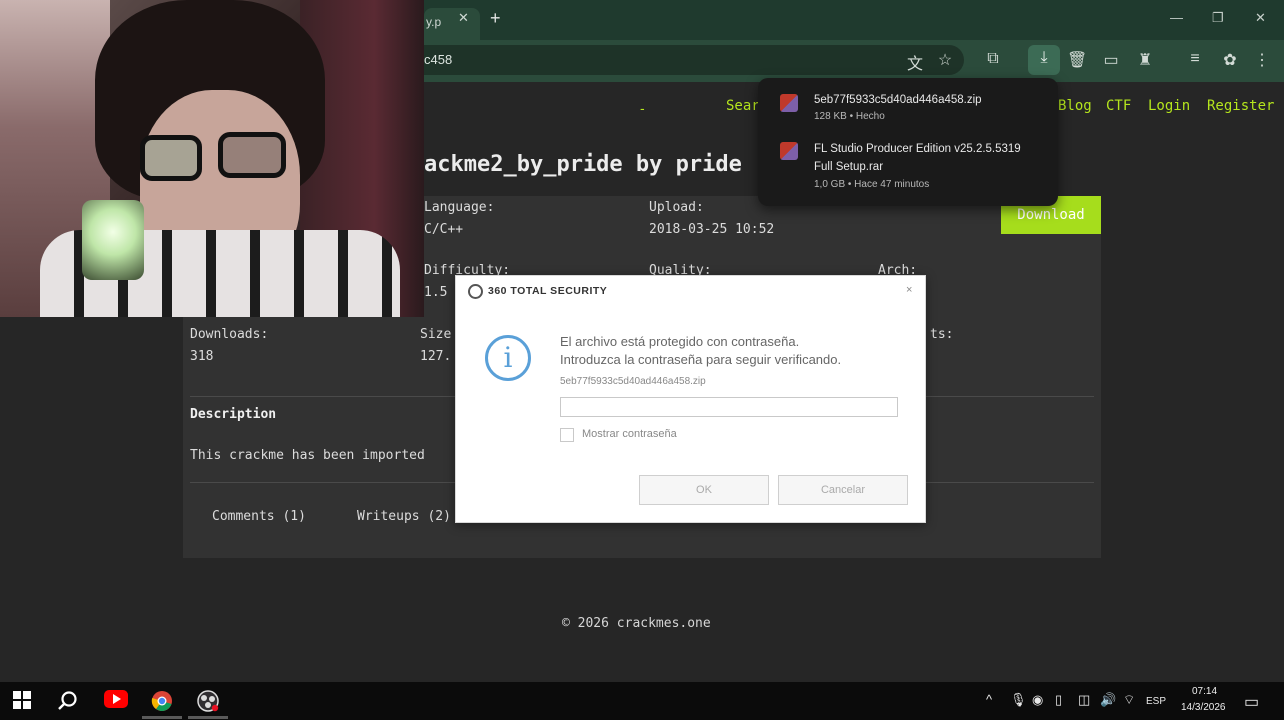 The image size is (1284, 720). I want to click on webcam-overlay, so click(212, 158).